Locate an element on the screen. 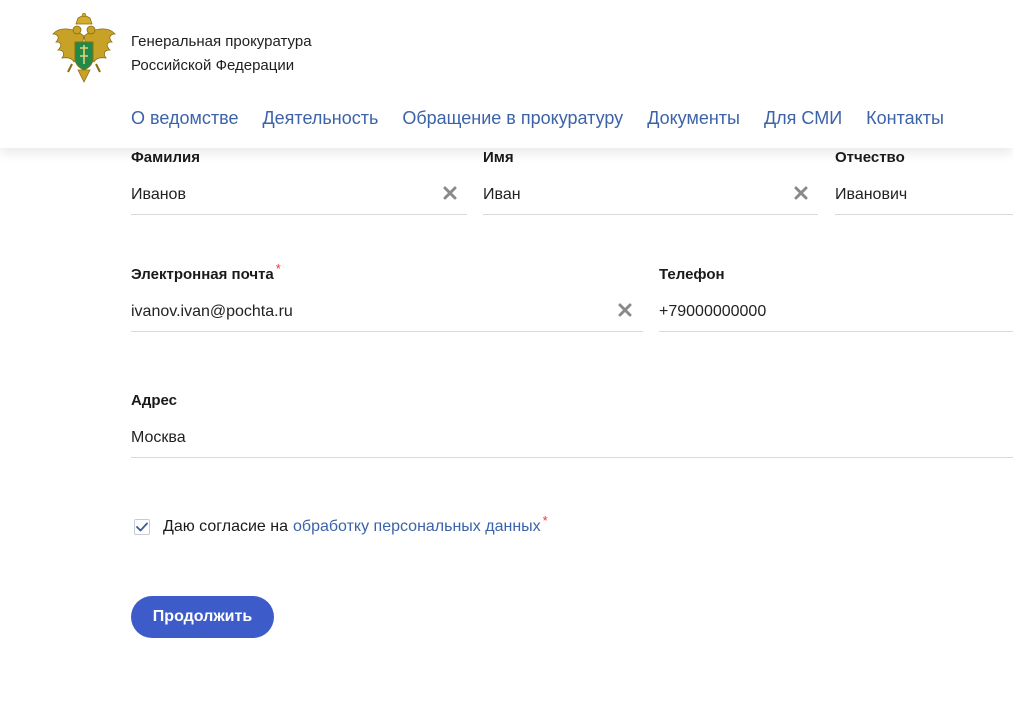 The width and height of the screenshot is (1013, 705). clear-surname-icon is located at coordinates (450, 193).